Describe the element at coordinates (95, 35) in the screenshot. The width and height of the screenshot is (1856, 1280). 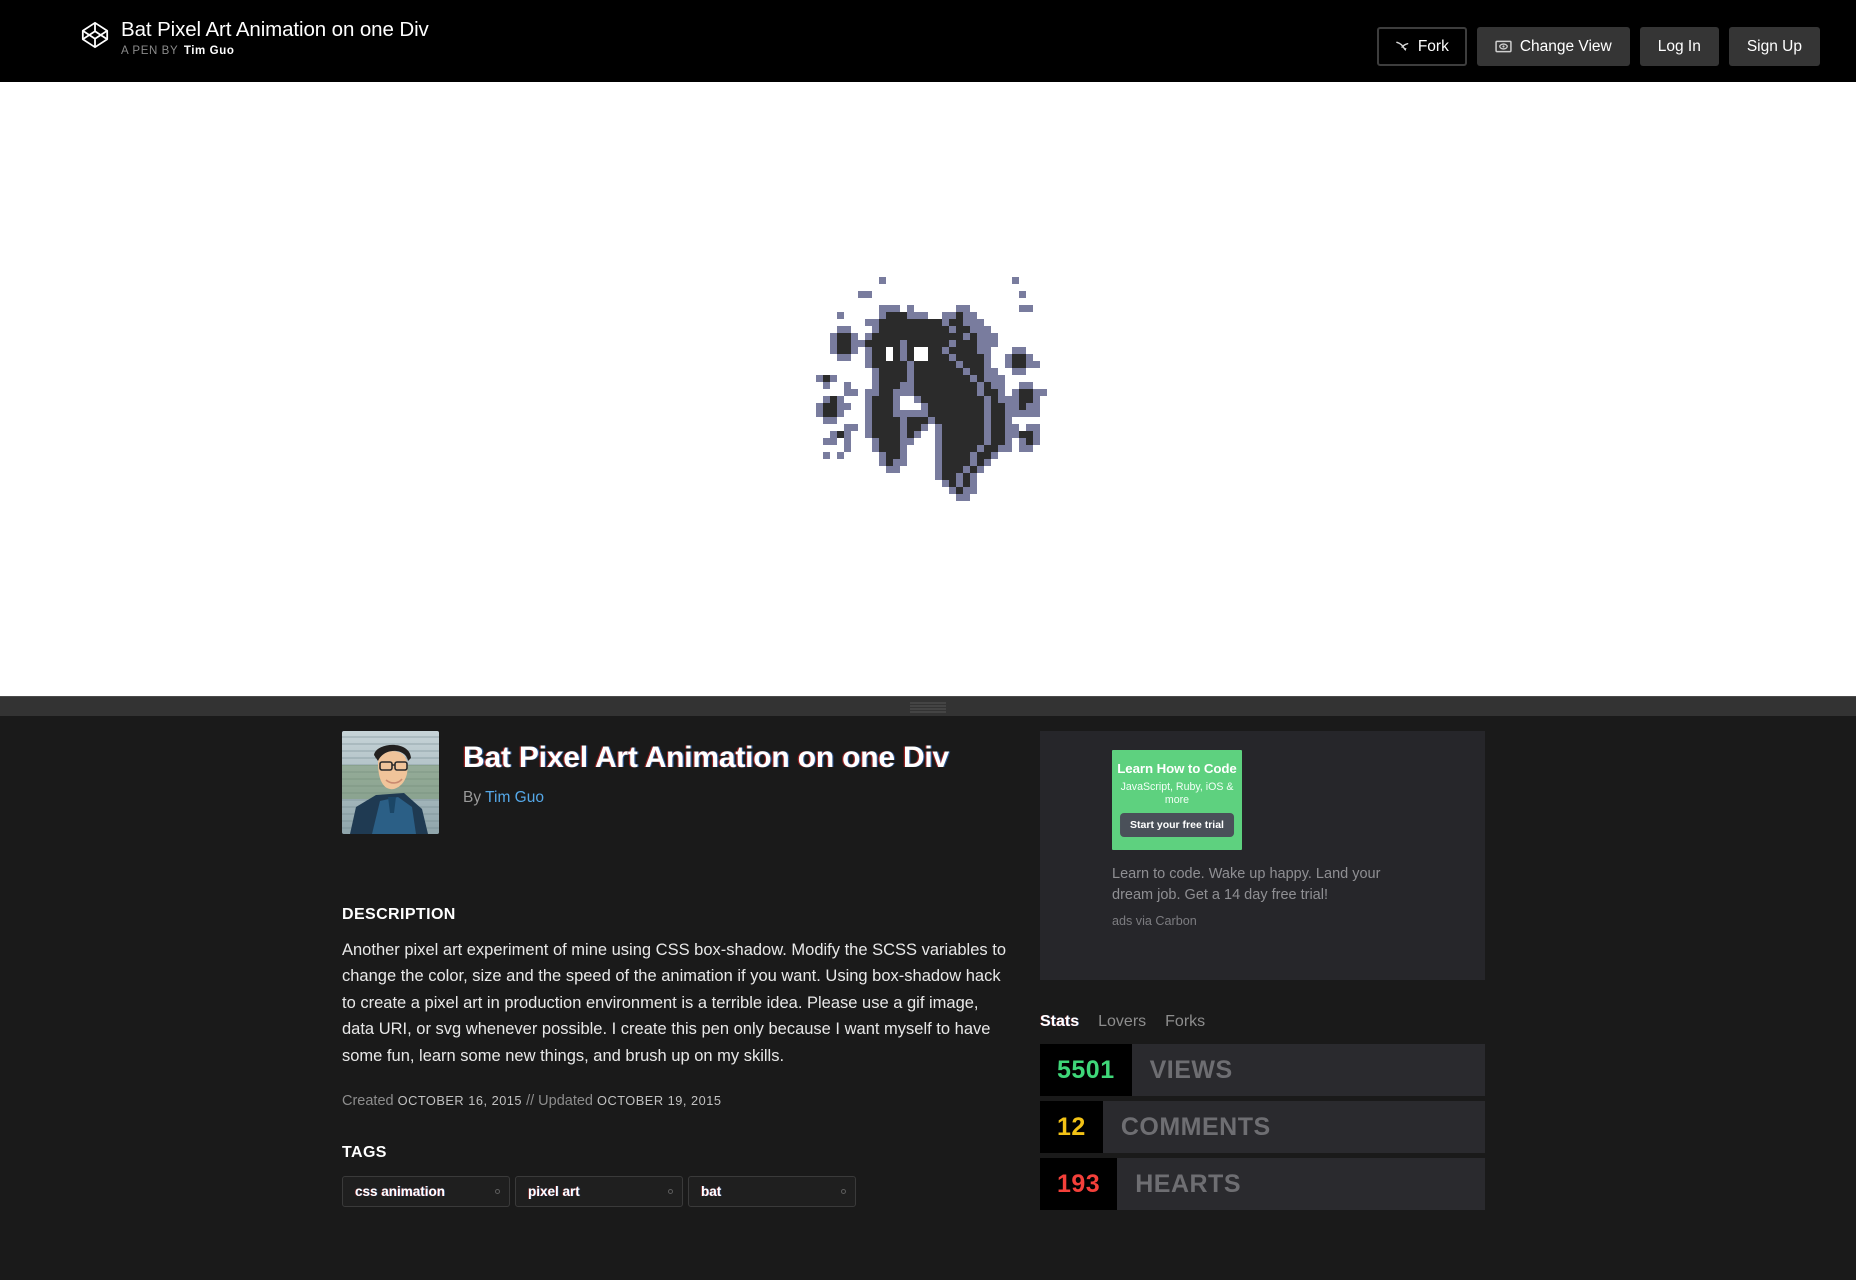
I see `codepen-logo-icon` at that location.